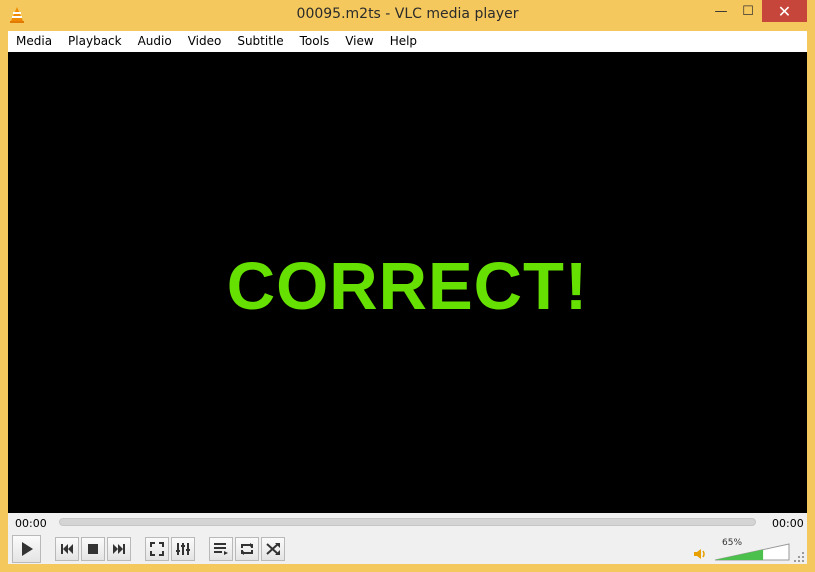 The height and width of the screenshot is (572, 815). I want to click on close-icon: ✕, so click(784, 11).